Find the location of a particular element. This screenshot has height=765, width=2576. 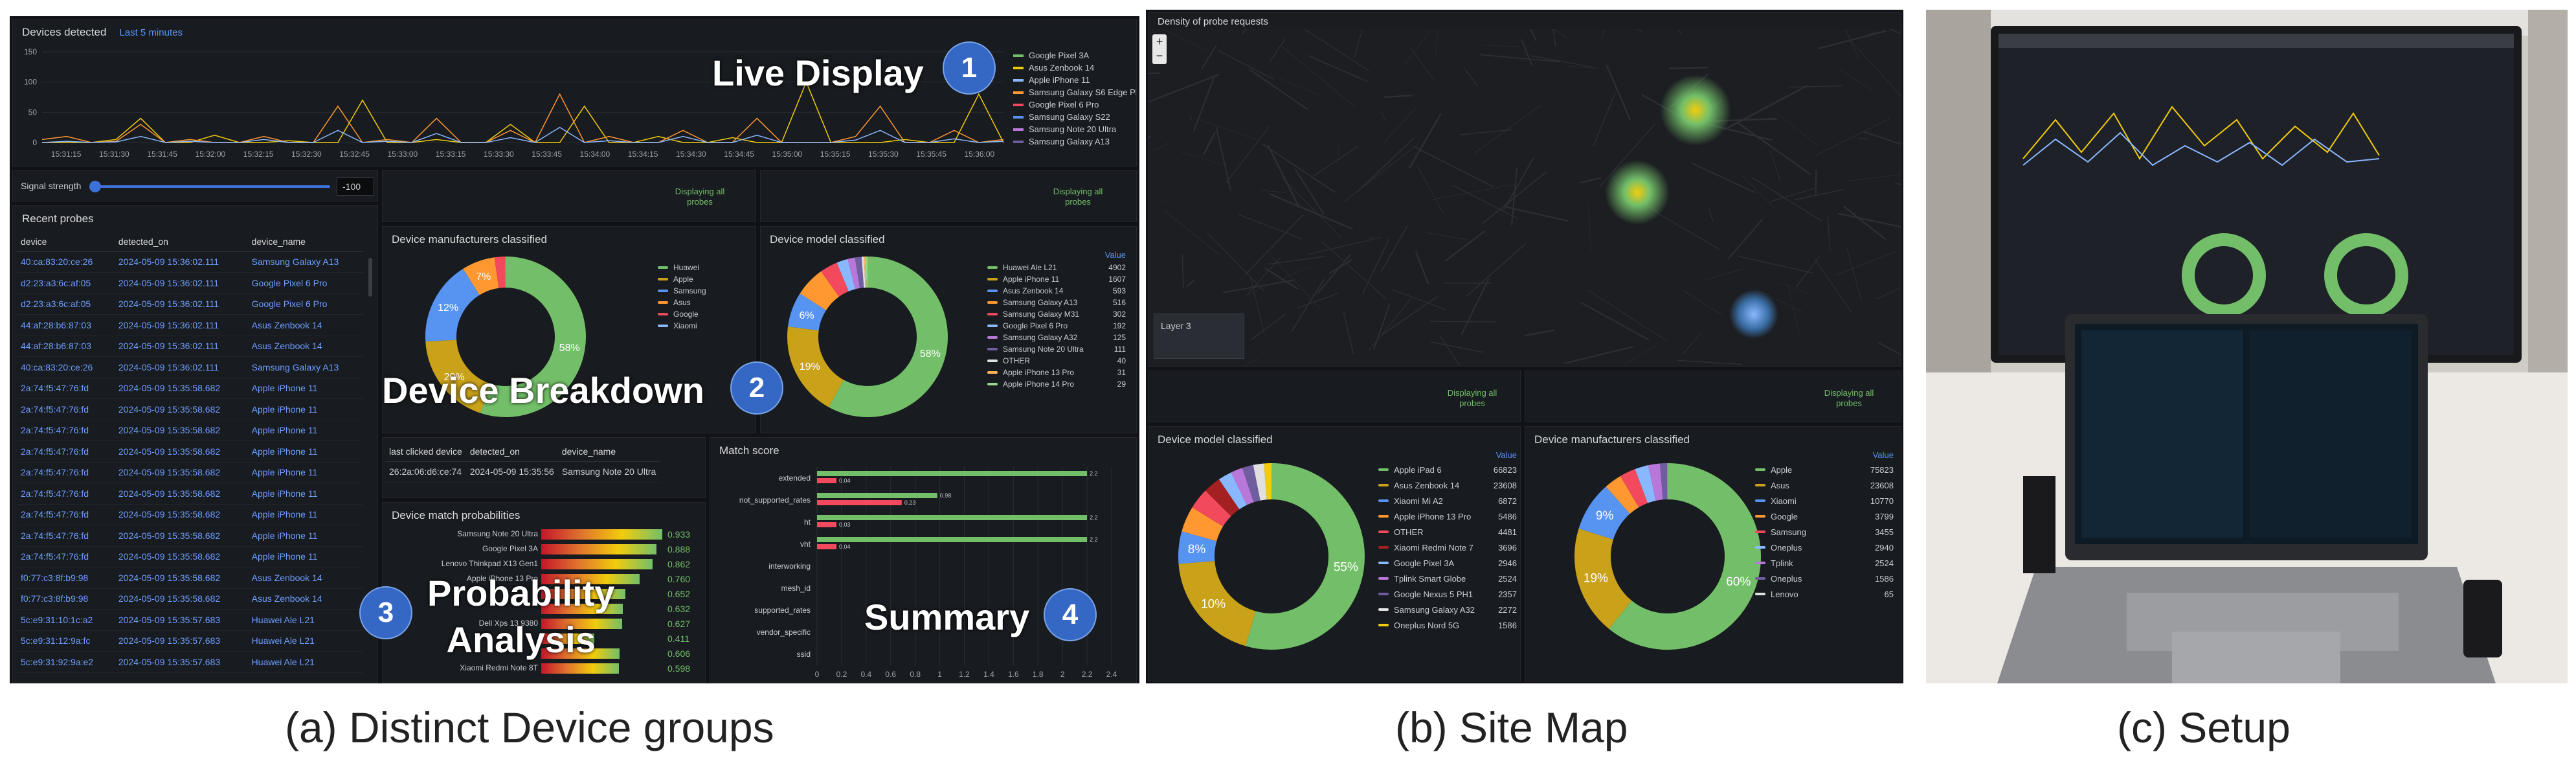

zoom-out-button: − is located at coordinates (1159, 56).